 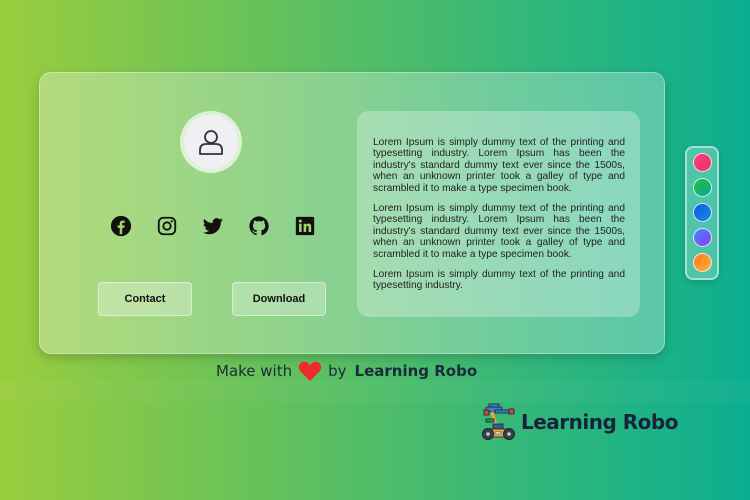 What do you see at coordinates (259, 226) in the screenshot?
I see `github-icon` at bounding box center [259, 226].